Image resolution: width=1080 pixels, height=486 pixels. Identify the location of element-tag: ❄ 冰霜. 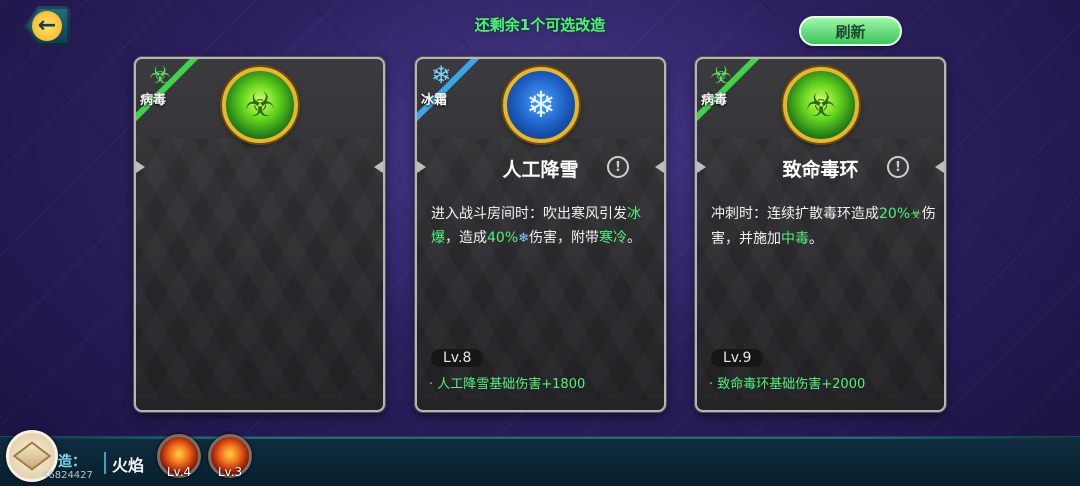
(451, 92).